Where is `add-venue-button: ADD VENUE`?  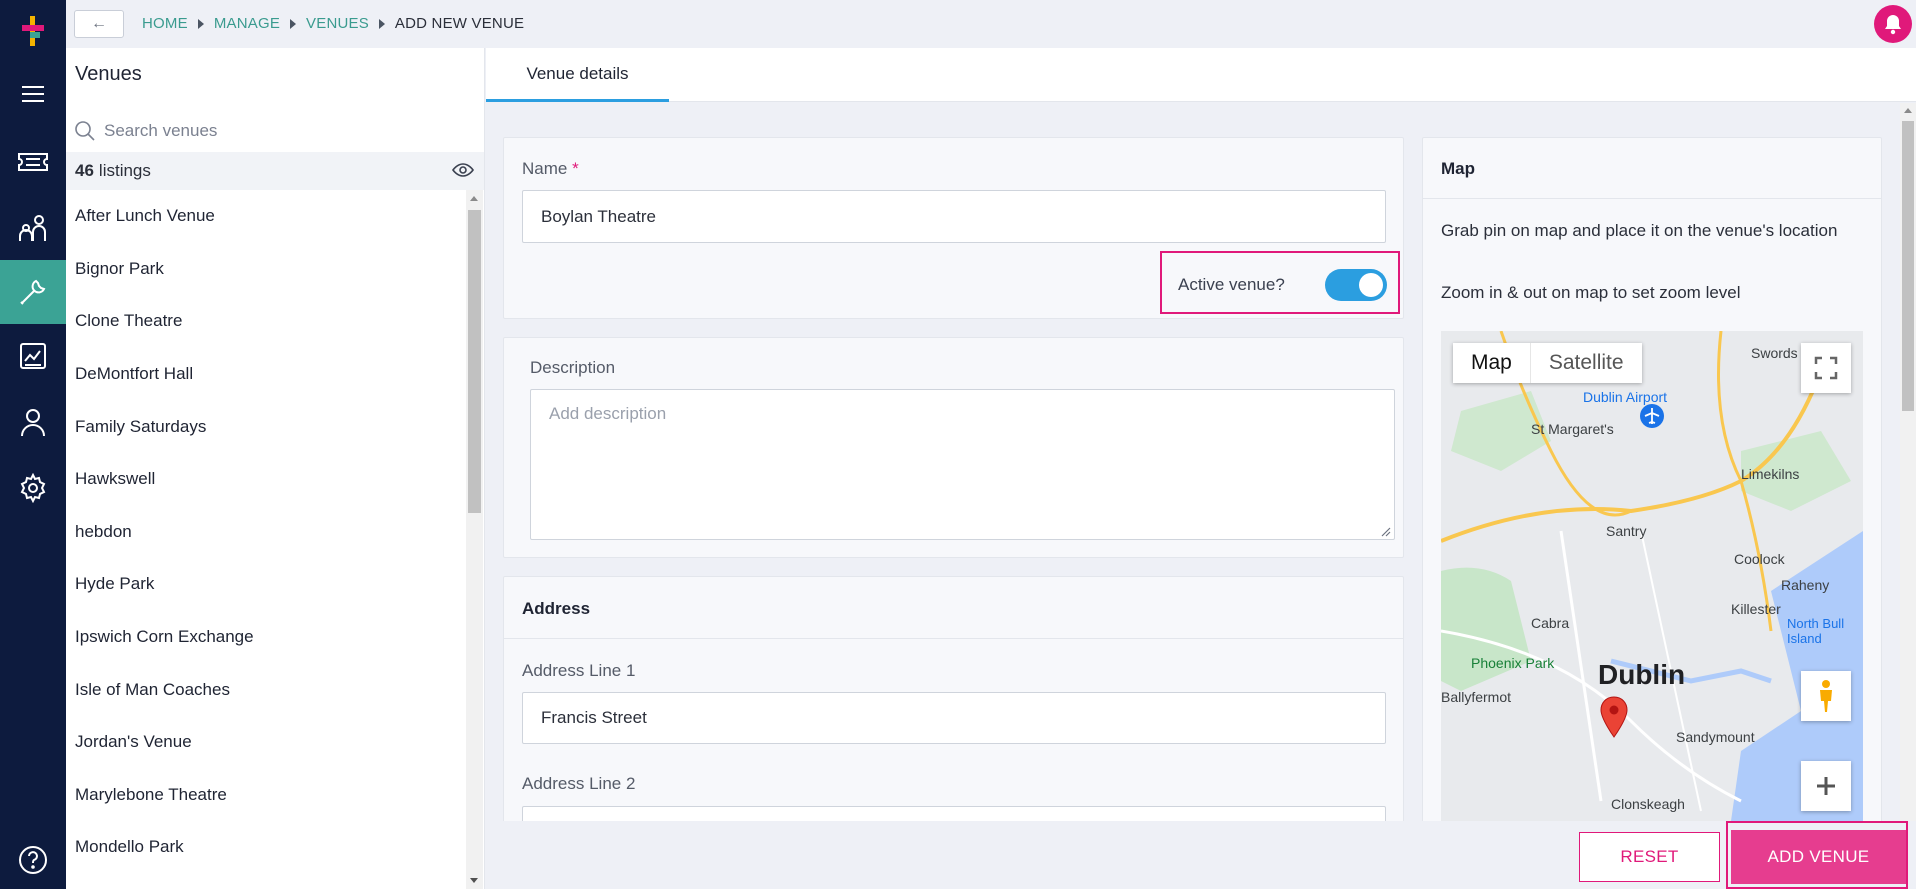
add-venue-button: ADD VENUE is located at coordinates (1818, 857).